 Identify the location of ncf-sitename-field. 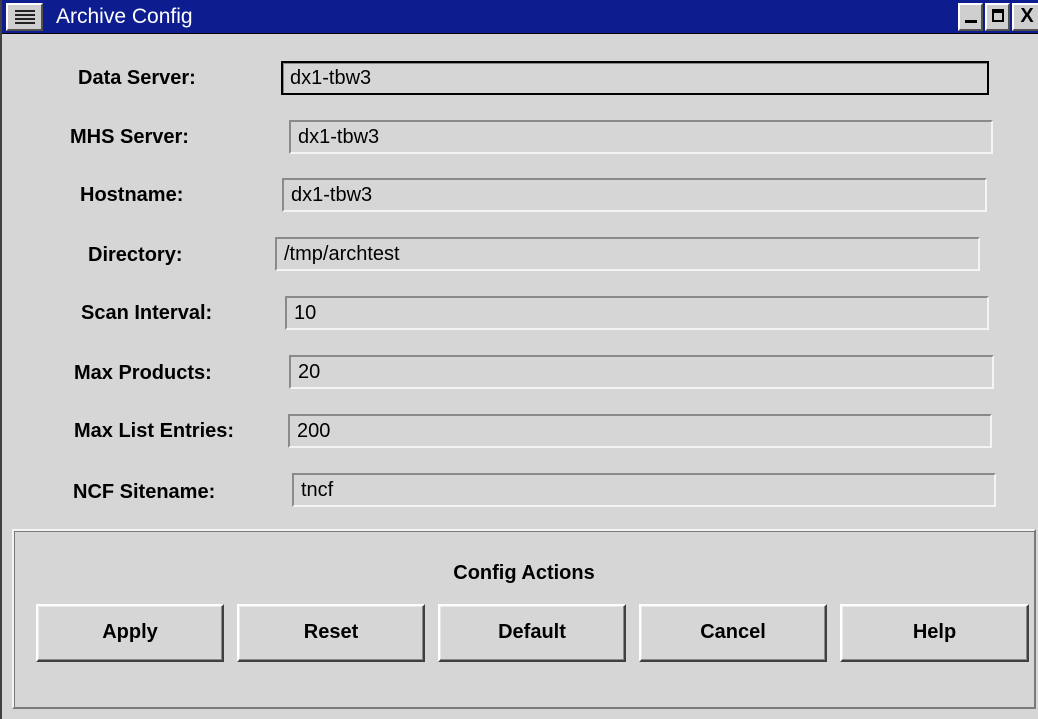
(644, 490).